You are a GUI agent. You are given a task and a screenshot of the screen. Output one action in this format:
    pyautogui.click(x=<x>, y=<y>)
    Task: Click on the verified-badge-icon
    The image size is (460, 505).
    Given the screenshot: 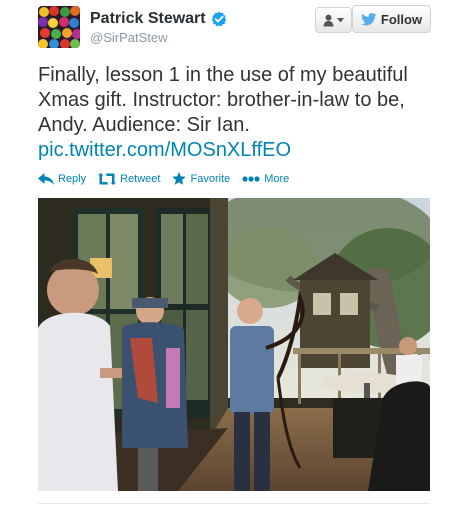 What is the action you would take?
    pyautogui.click(x=218, y=19)
    